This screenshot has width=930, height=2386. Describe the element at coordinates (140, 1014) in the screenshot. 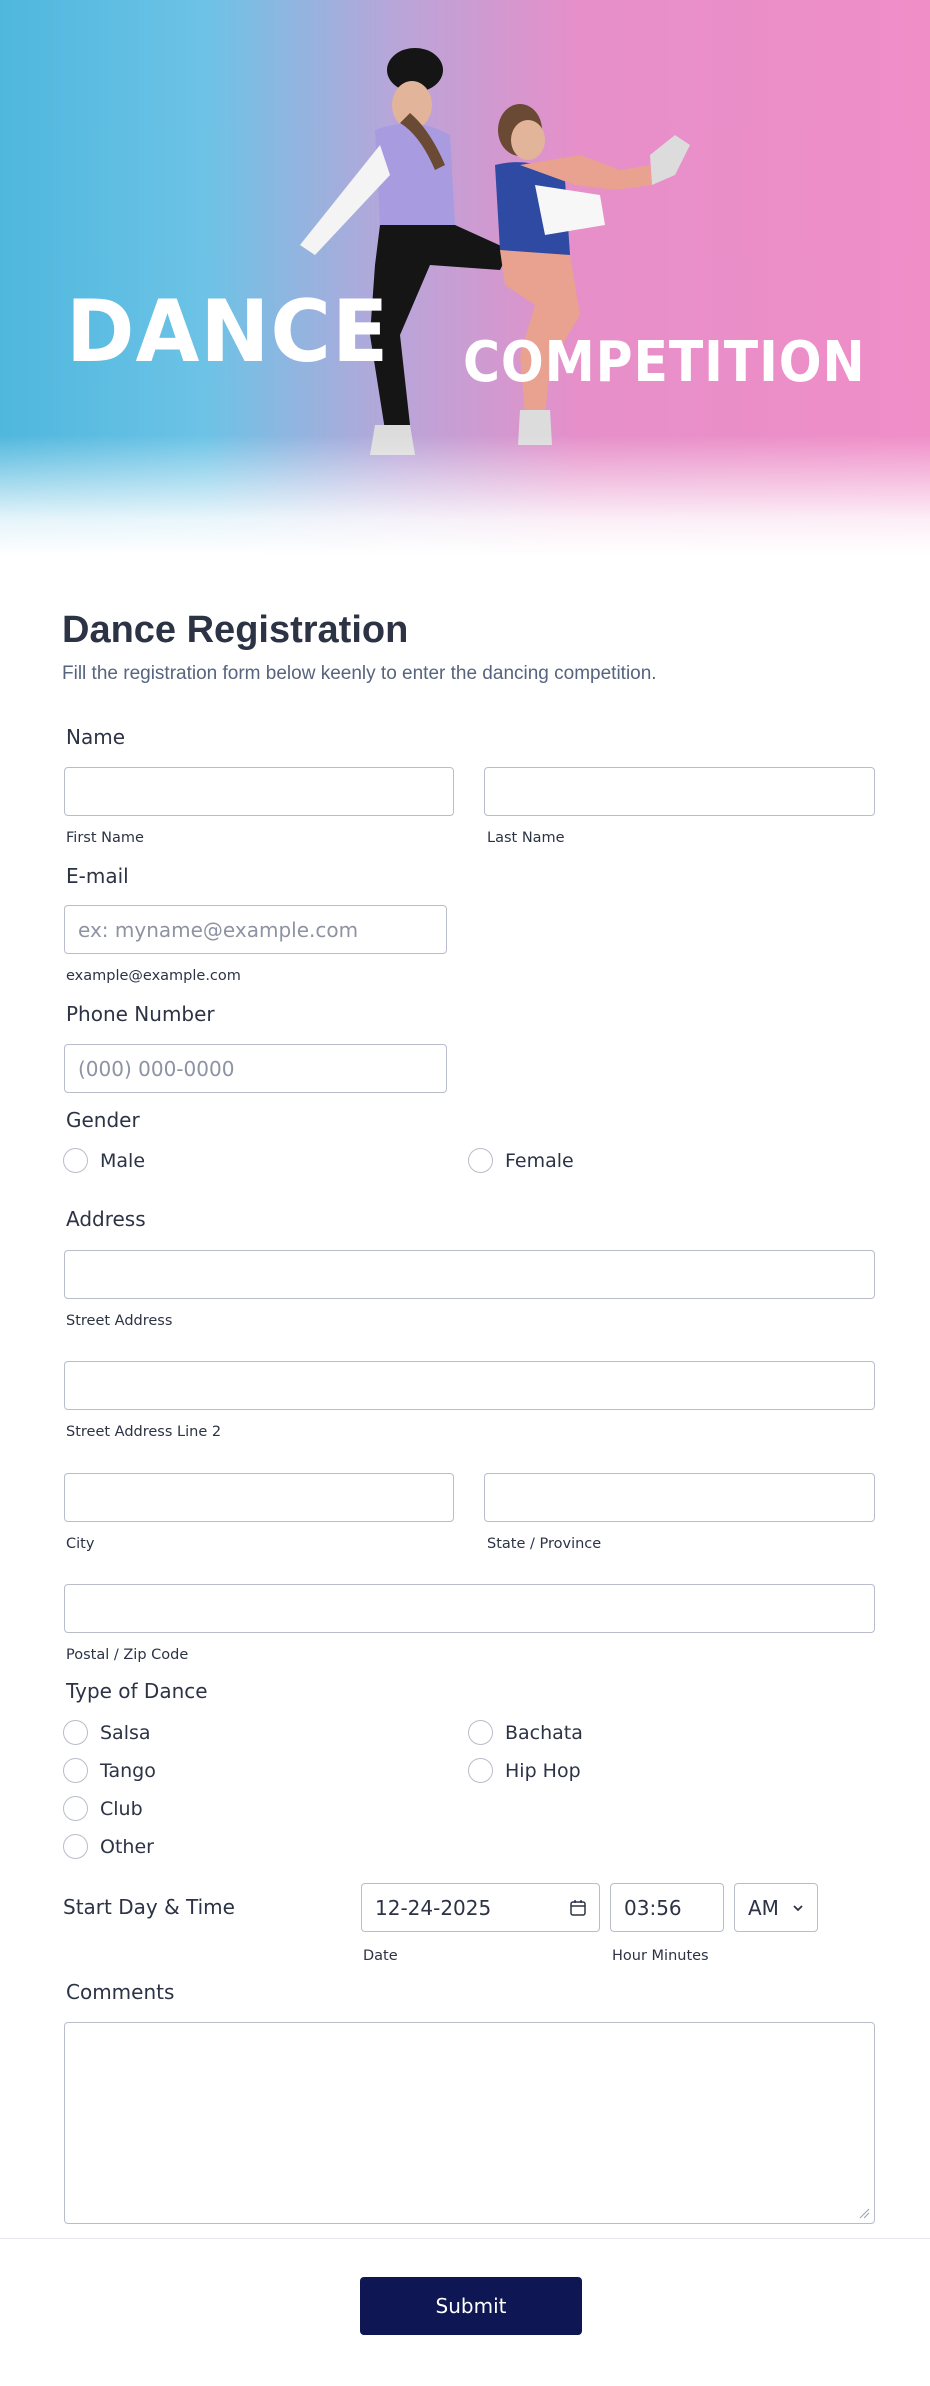

I see `phone-label: Phone Number` at that location.